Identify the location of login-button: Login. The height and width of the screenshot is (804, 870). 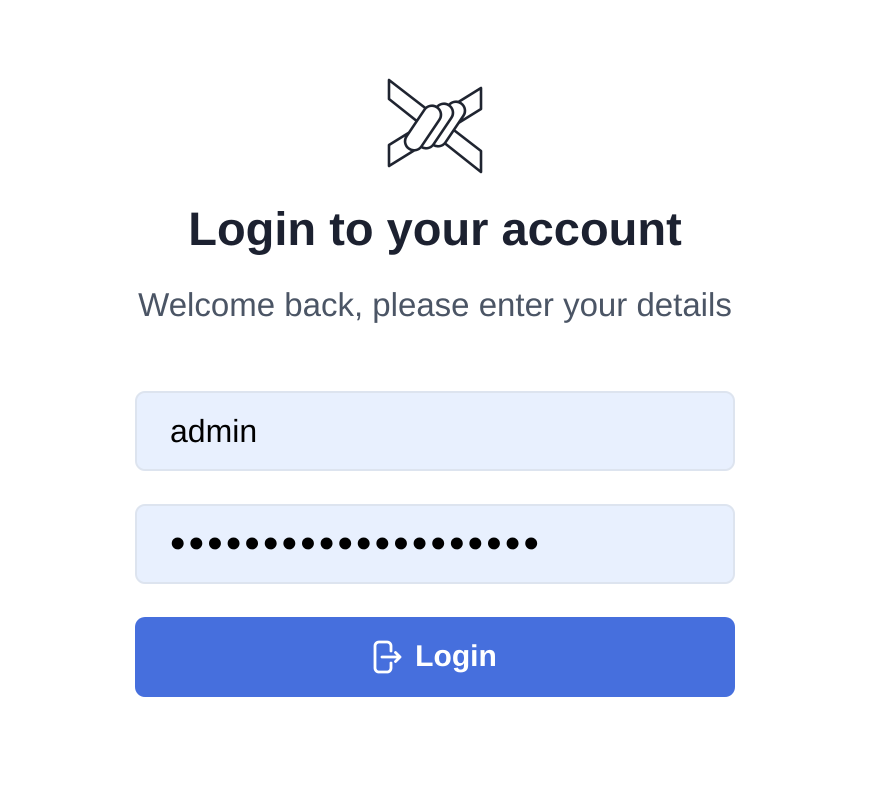
(435, 657).